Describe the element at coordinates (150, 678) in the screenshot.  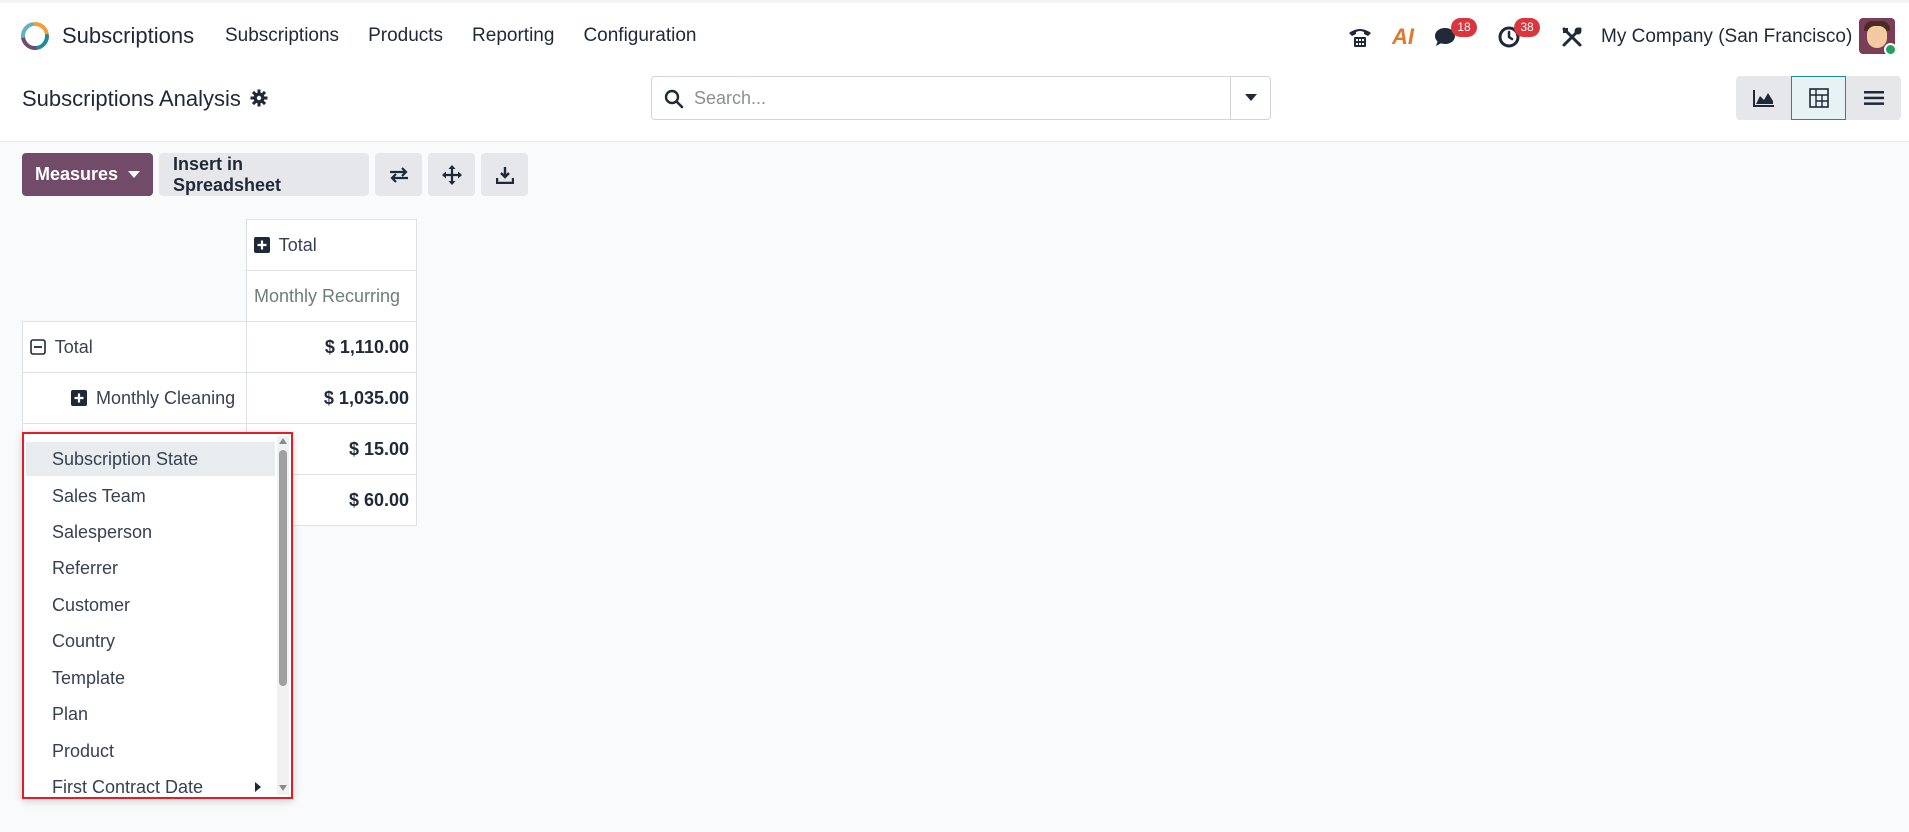
I see `groupby-option-template: Template` at that location.